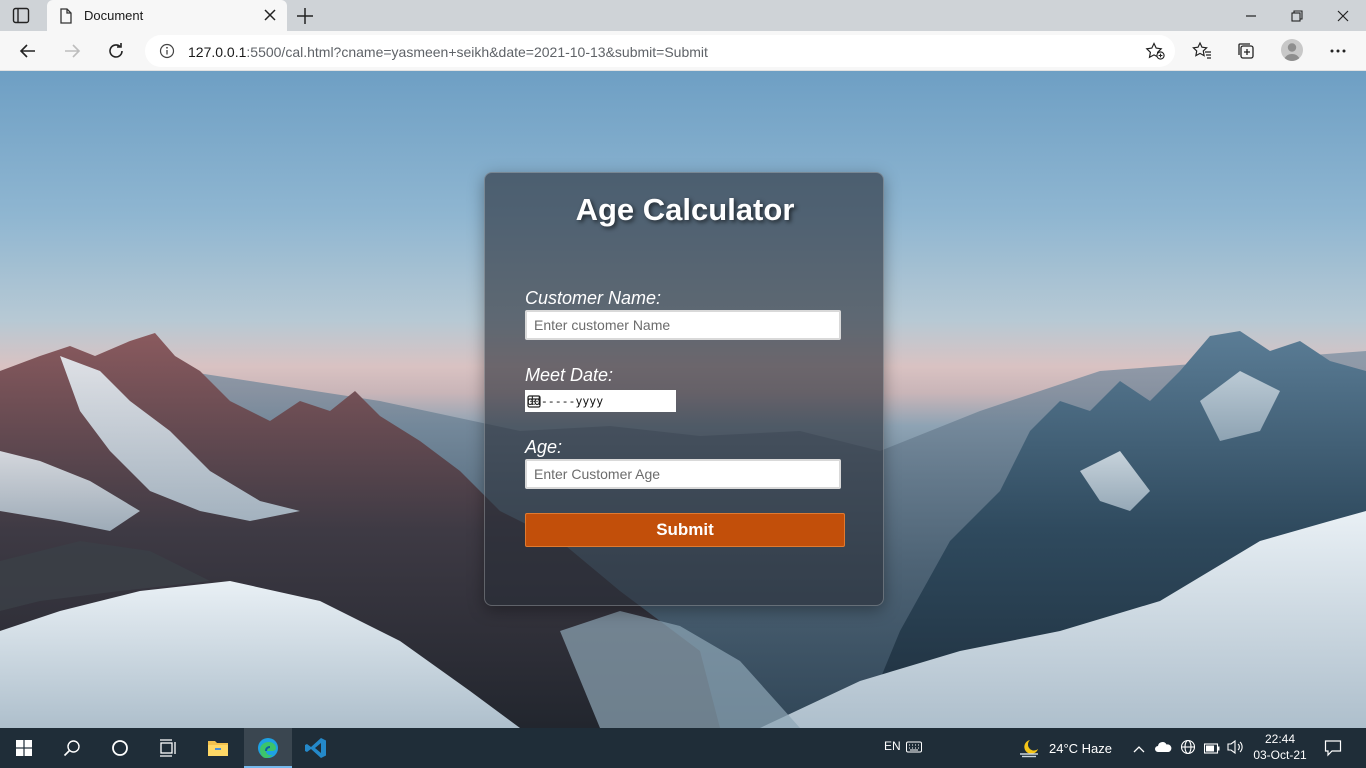 This screenshot has height=768, width=1366. What do you see at coordinates (1297, 15) in the screenshot?
I see `restore-icon` at bounding box center [1297, 15].